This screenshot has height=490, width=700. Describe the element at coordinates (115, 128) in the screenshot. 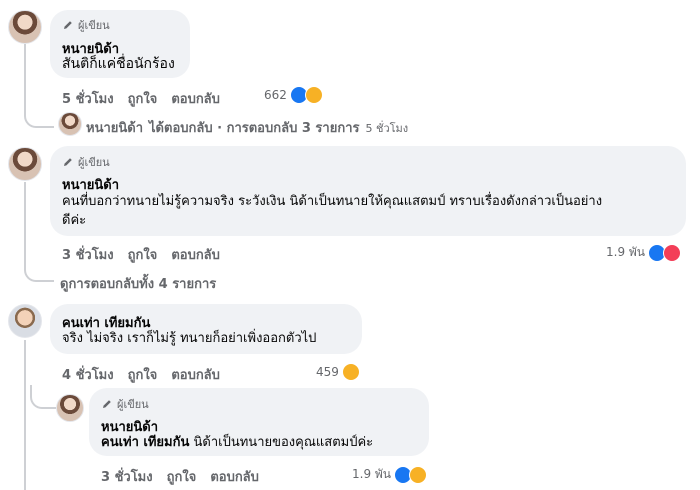

I see `replies-author: หนายนิด้า` at that location.